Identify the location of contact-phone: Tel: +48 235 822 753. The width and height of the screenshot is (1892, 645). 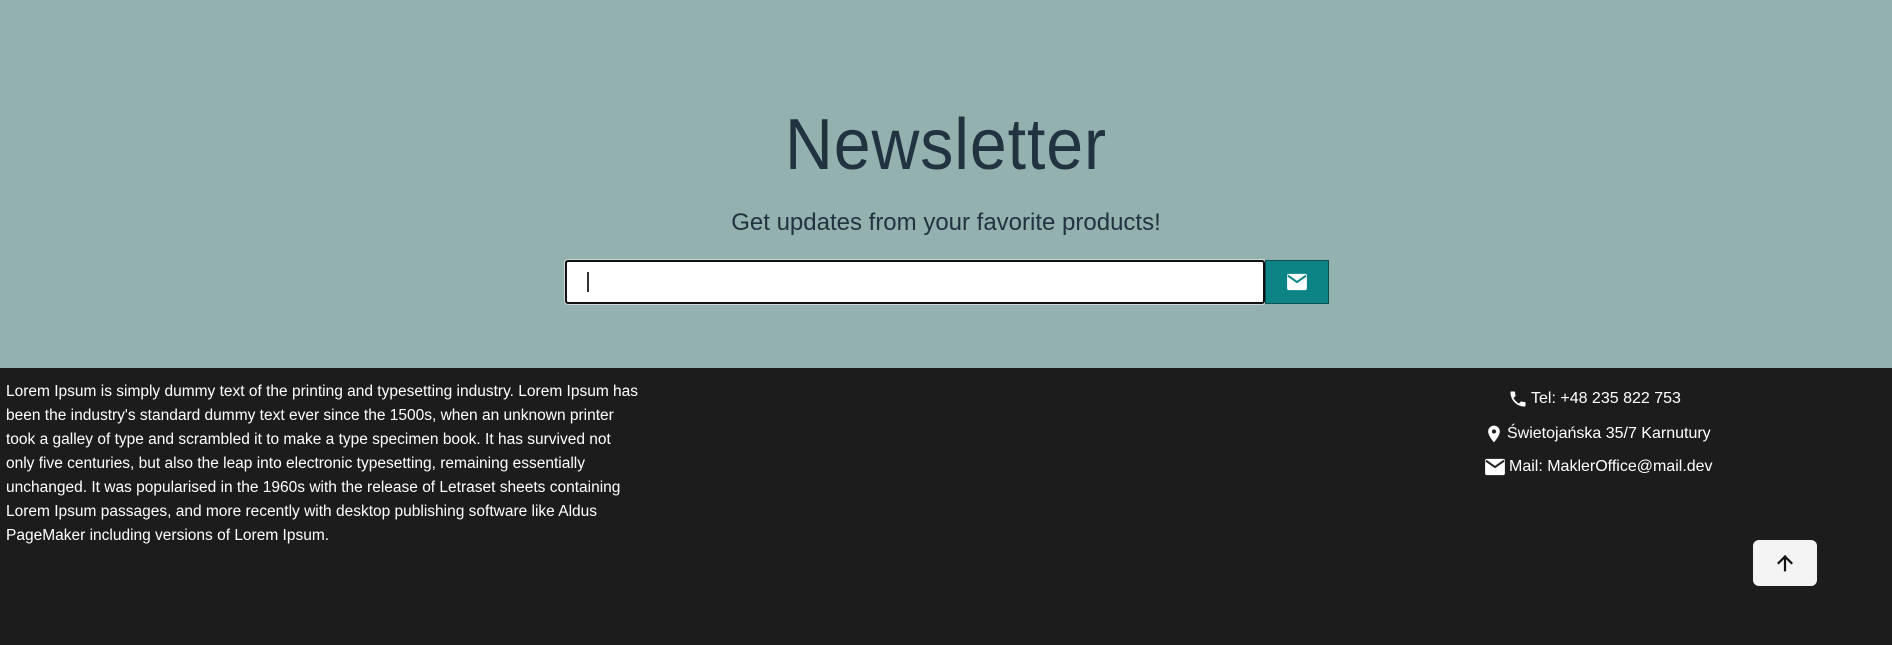
(1594, 399).